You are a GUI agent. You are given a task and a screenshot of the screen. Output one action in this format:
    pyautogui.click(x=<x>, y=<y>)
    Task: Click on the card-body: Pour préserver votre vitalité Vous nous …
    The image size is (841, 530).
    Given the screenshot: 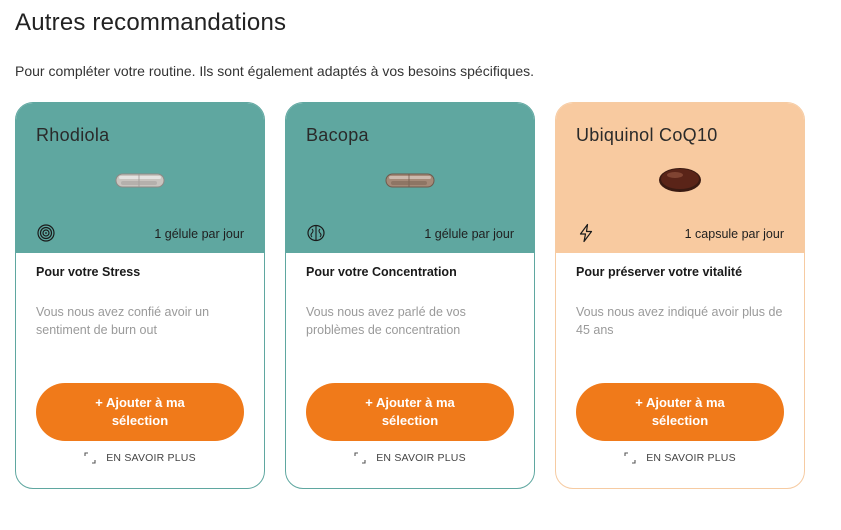 What is the action you would take?
    pyautogui.click(x=680, y=370)
    